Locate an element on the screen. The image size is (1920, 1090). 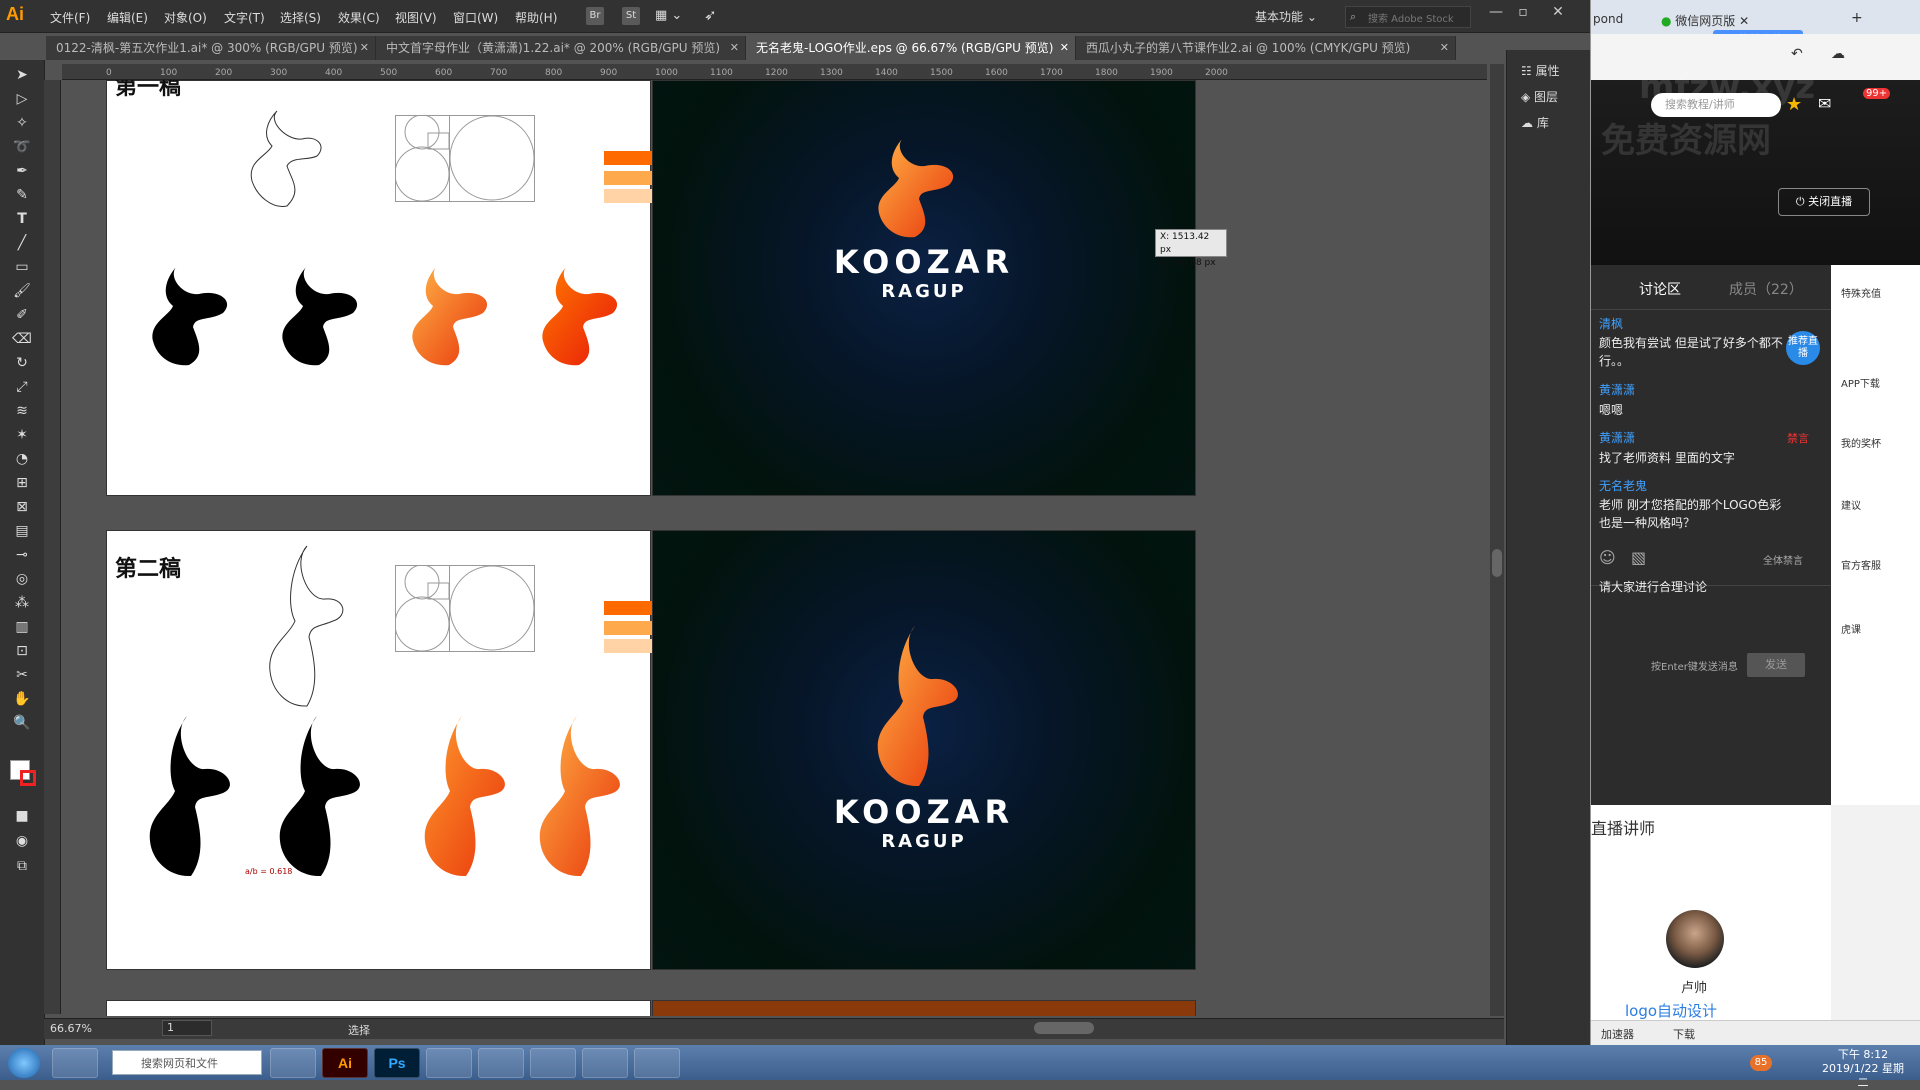
curvature-tool-icon: ✎ is located at coordinates (22, 195).